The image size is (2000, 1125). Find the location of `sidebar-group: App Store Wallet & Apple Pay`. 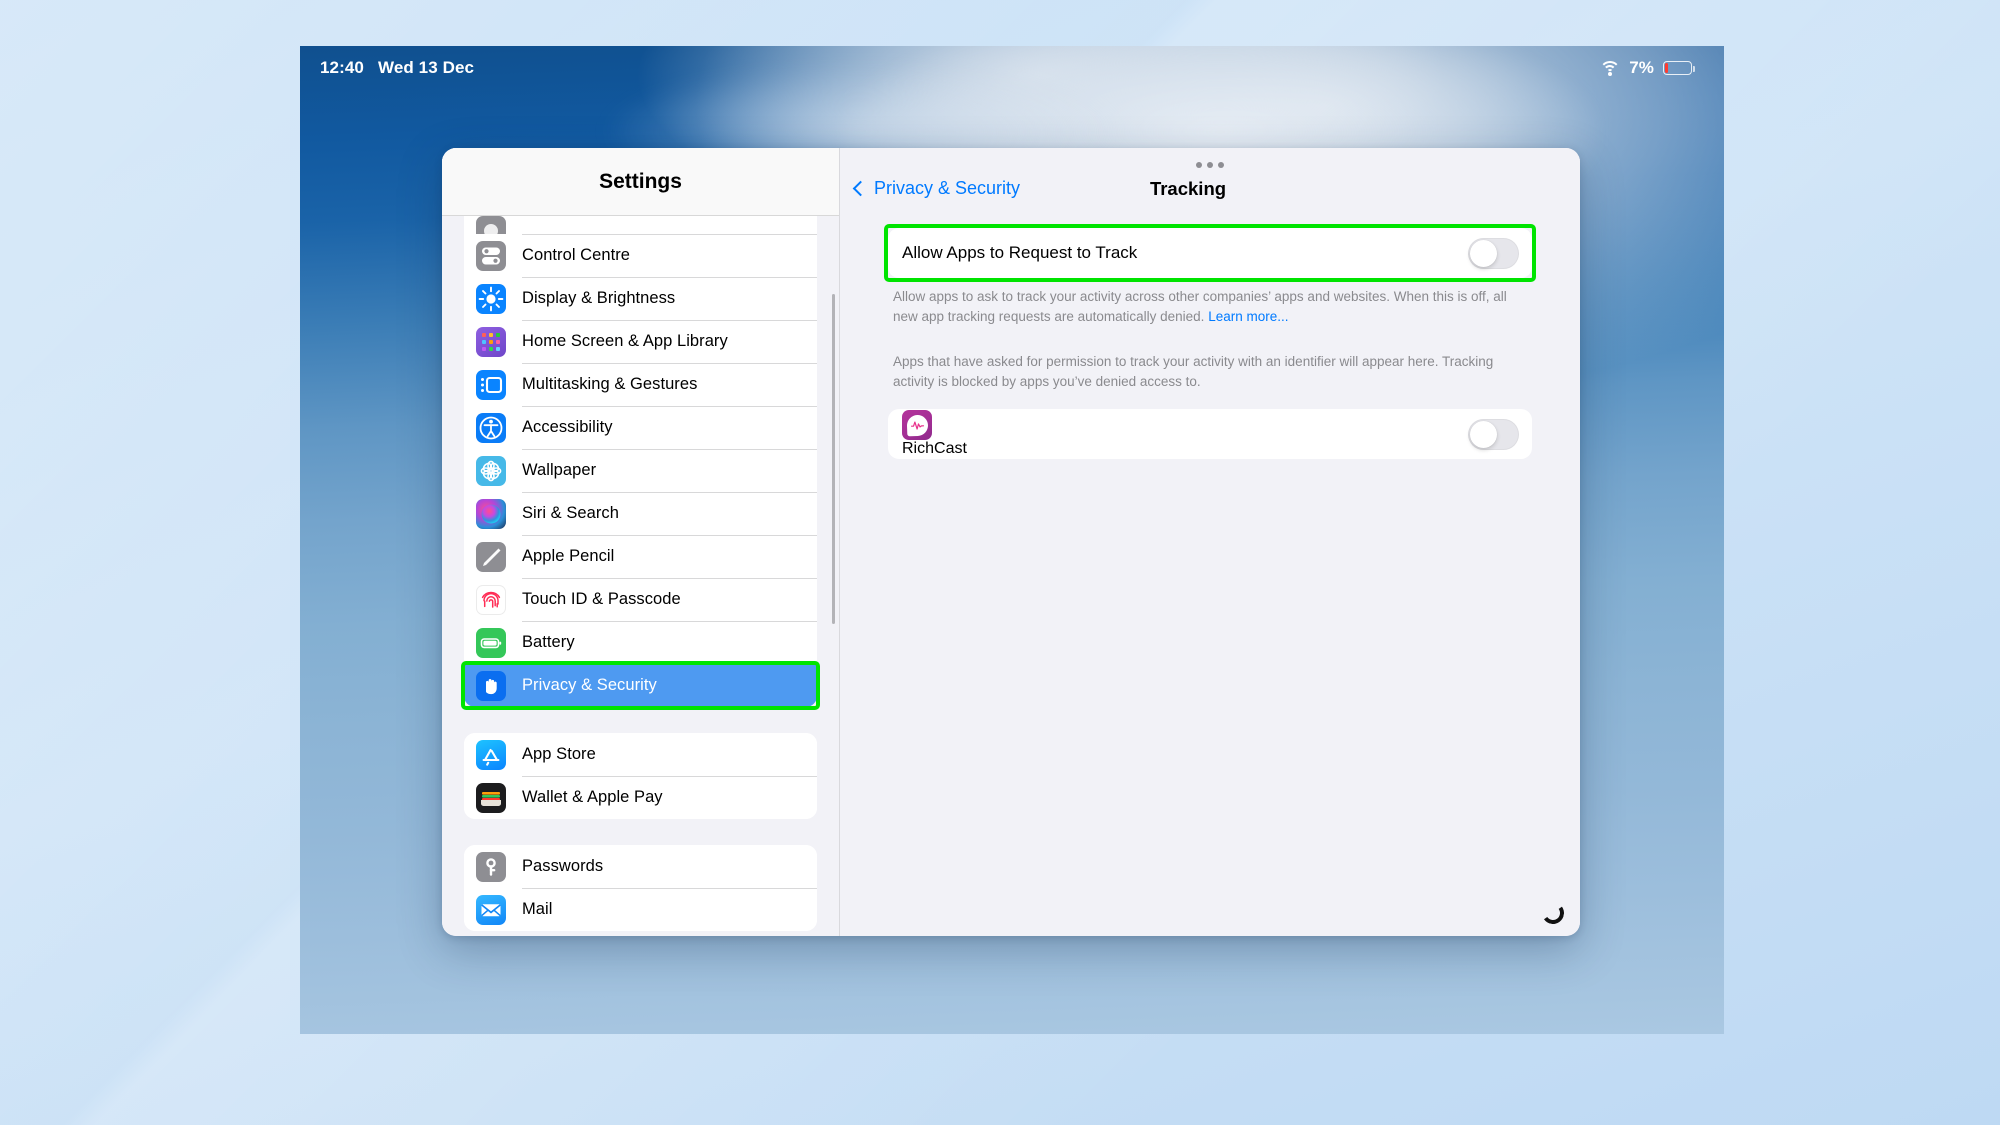

sidebar-group: App Store Wallet & Apple Pay is located at coordinates (640, 776).